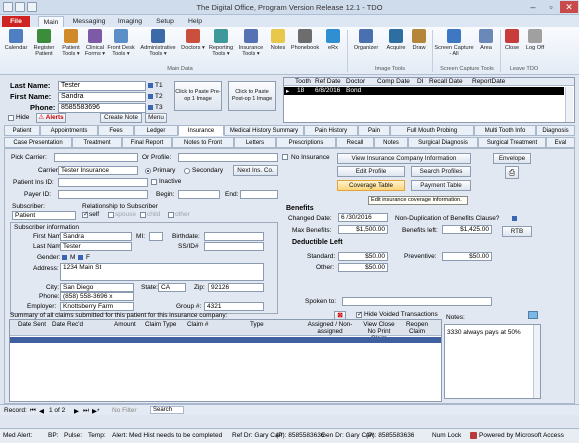 The height and width of the screenshot is (443, 579). I want to click on payment-table-button: Payment Table, so click(441, 185).